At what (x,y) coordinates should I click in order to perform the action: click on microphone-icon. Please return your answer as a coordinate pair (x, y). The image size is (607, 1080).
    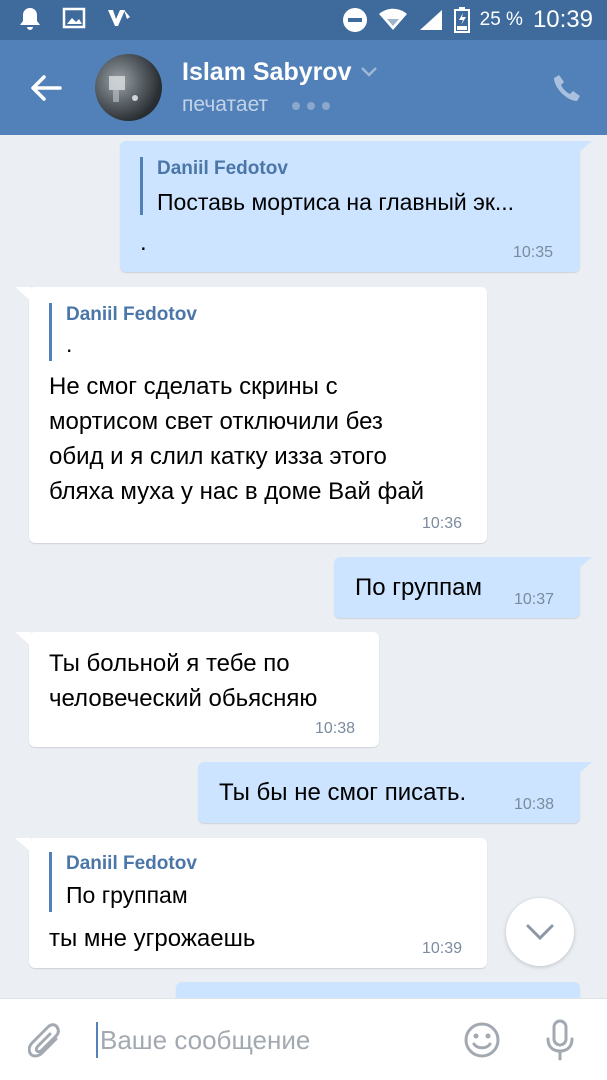
    Looking at the image, I should click on (560, 1040).